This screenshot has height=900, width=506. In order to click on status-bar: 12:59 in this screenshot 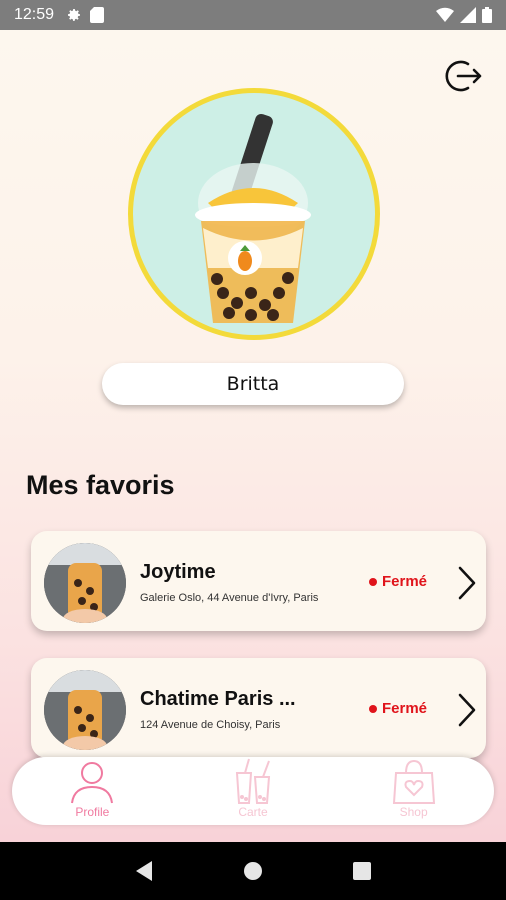, I will do `click(253, 15)`.